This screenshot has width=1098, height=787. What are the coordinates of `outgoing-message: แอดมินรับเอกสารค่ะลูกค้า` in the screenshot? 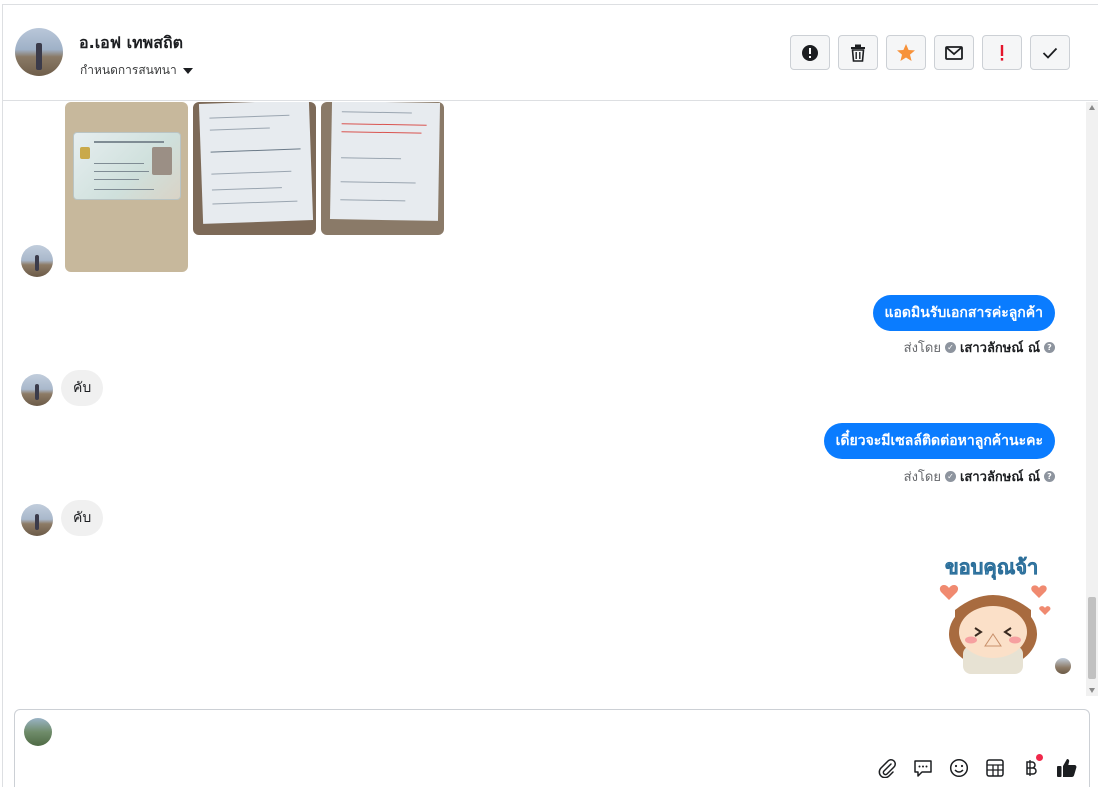 It's located at (963, 313).